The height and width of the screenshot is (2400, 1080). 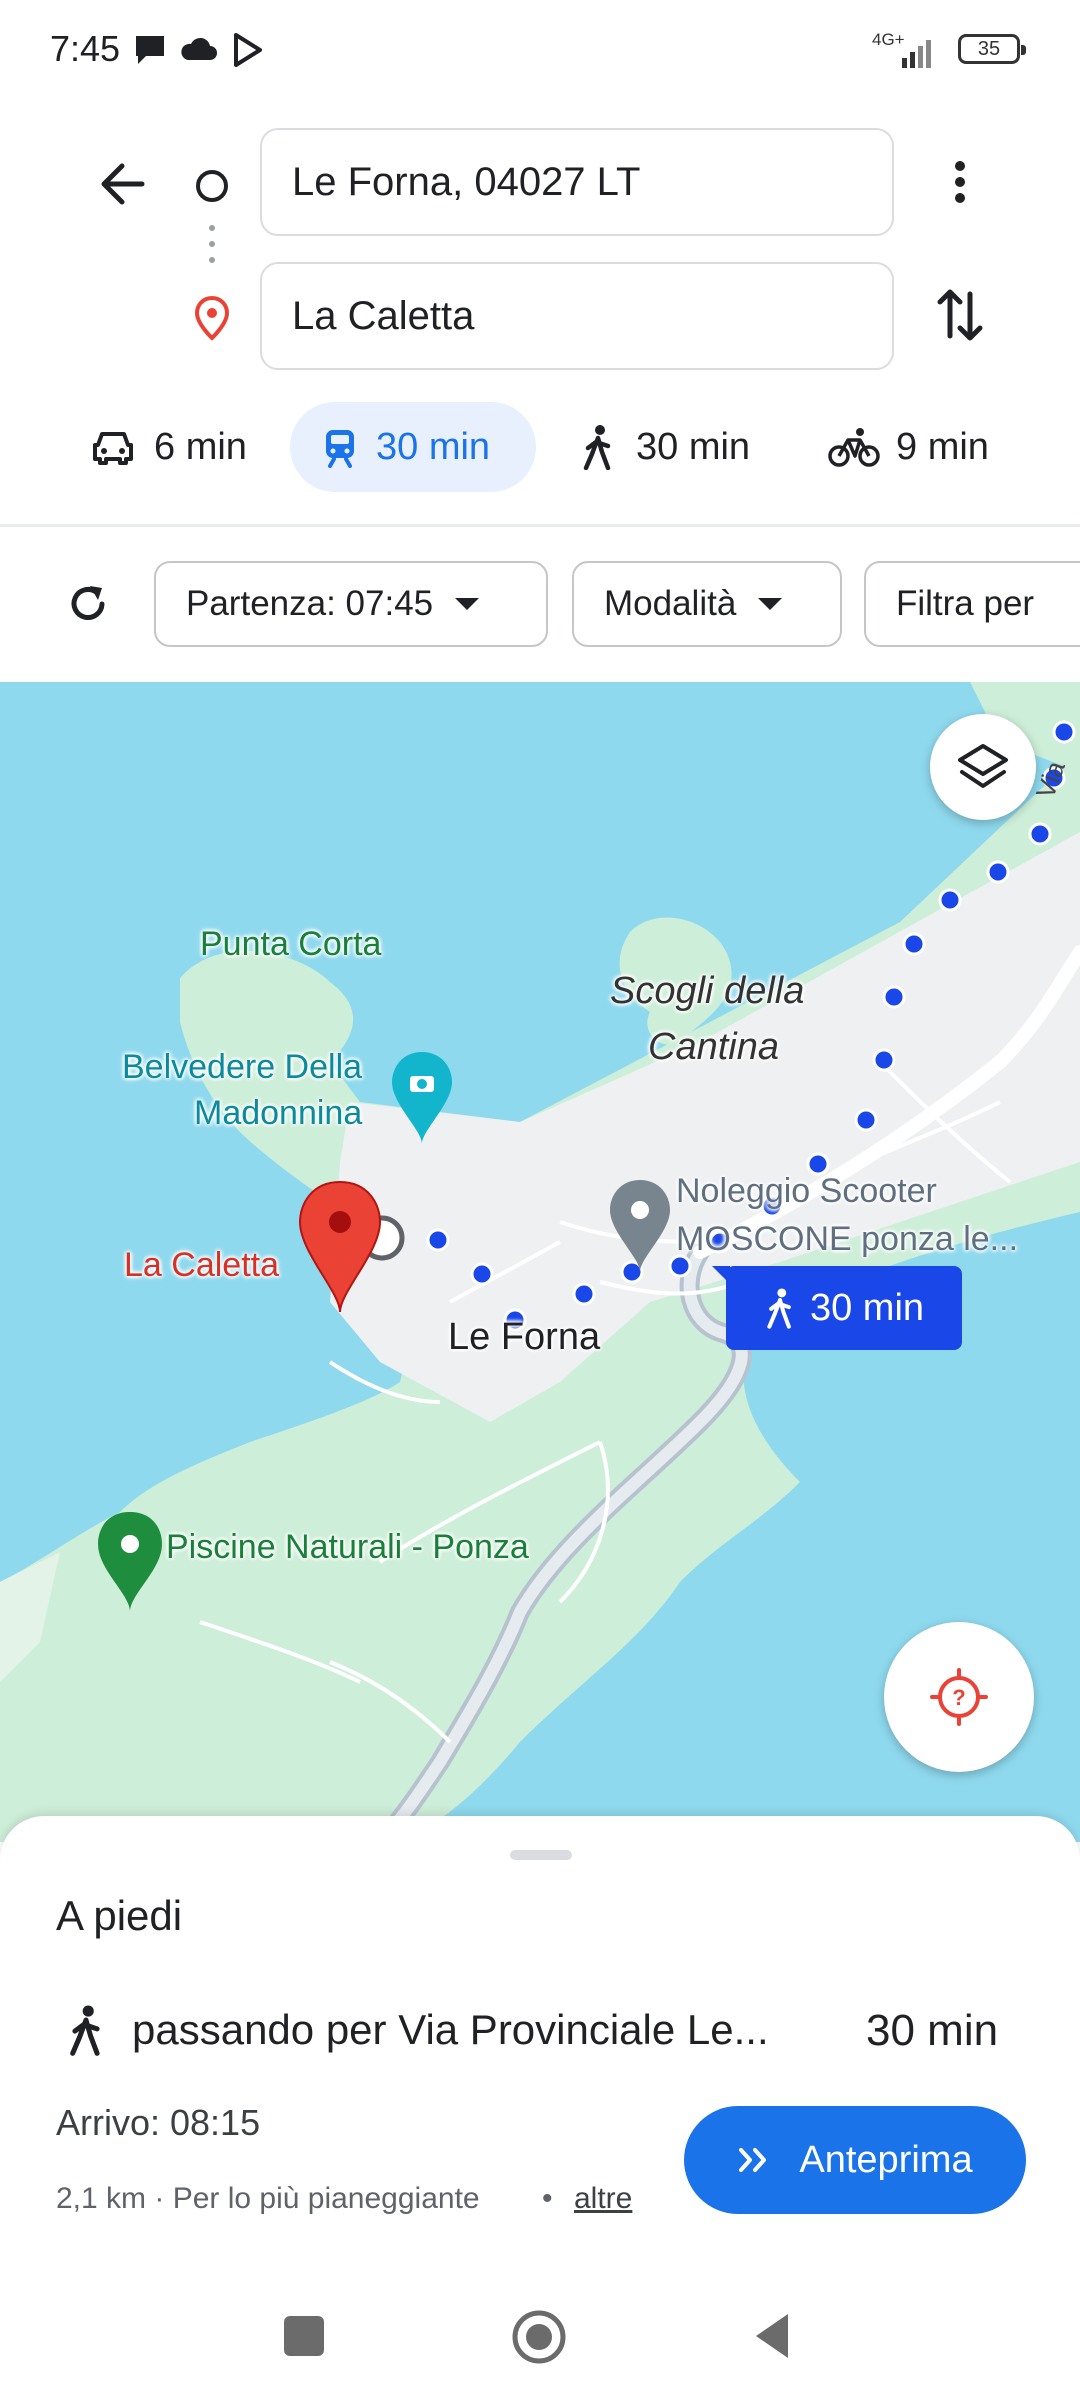 What do you see at coordinates (960, 182) in the screenshot?
I see `more-options-icon` at bounding box center [960, 182].